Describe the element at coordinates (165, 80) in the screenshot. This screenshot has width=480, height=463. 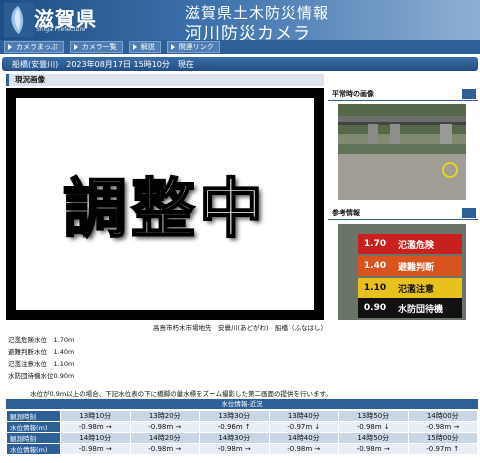
I see `main-section-label: 現況画像` at that location.